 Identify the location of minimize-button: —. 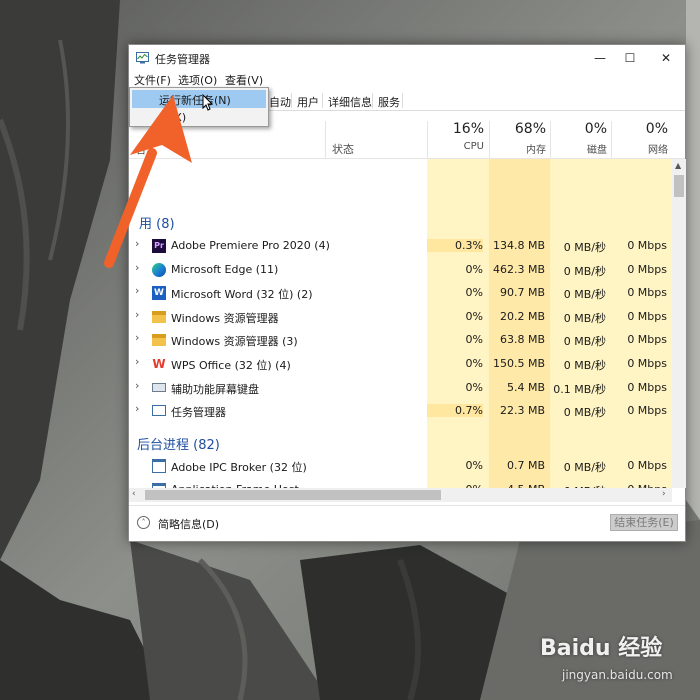
(600, 58).